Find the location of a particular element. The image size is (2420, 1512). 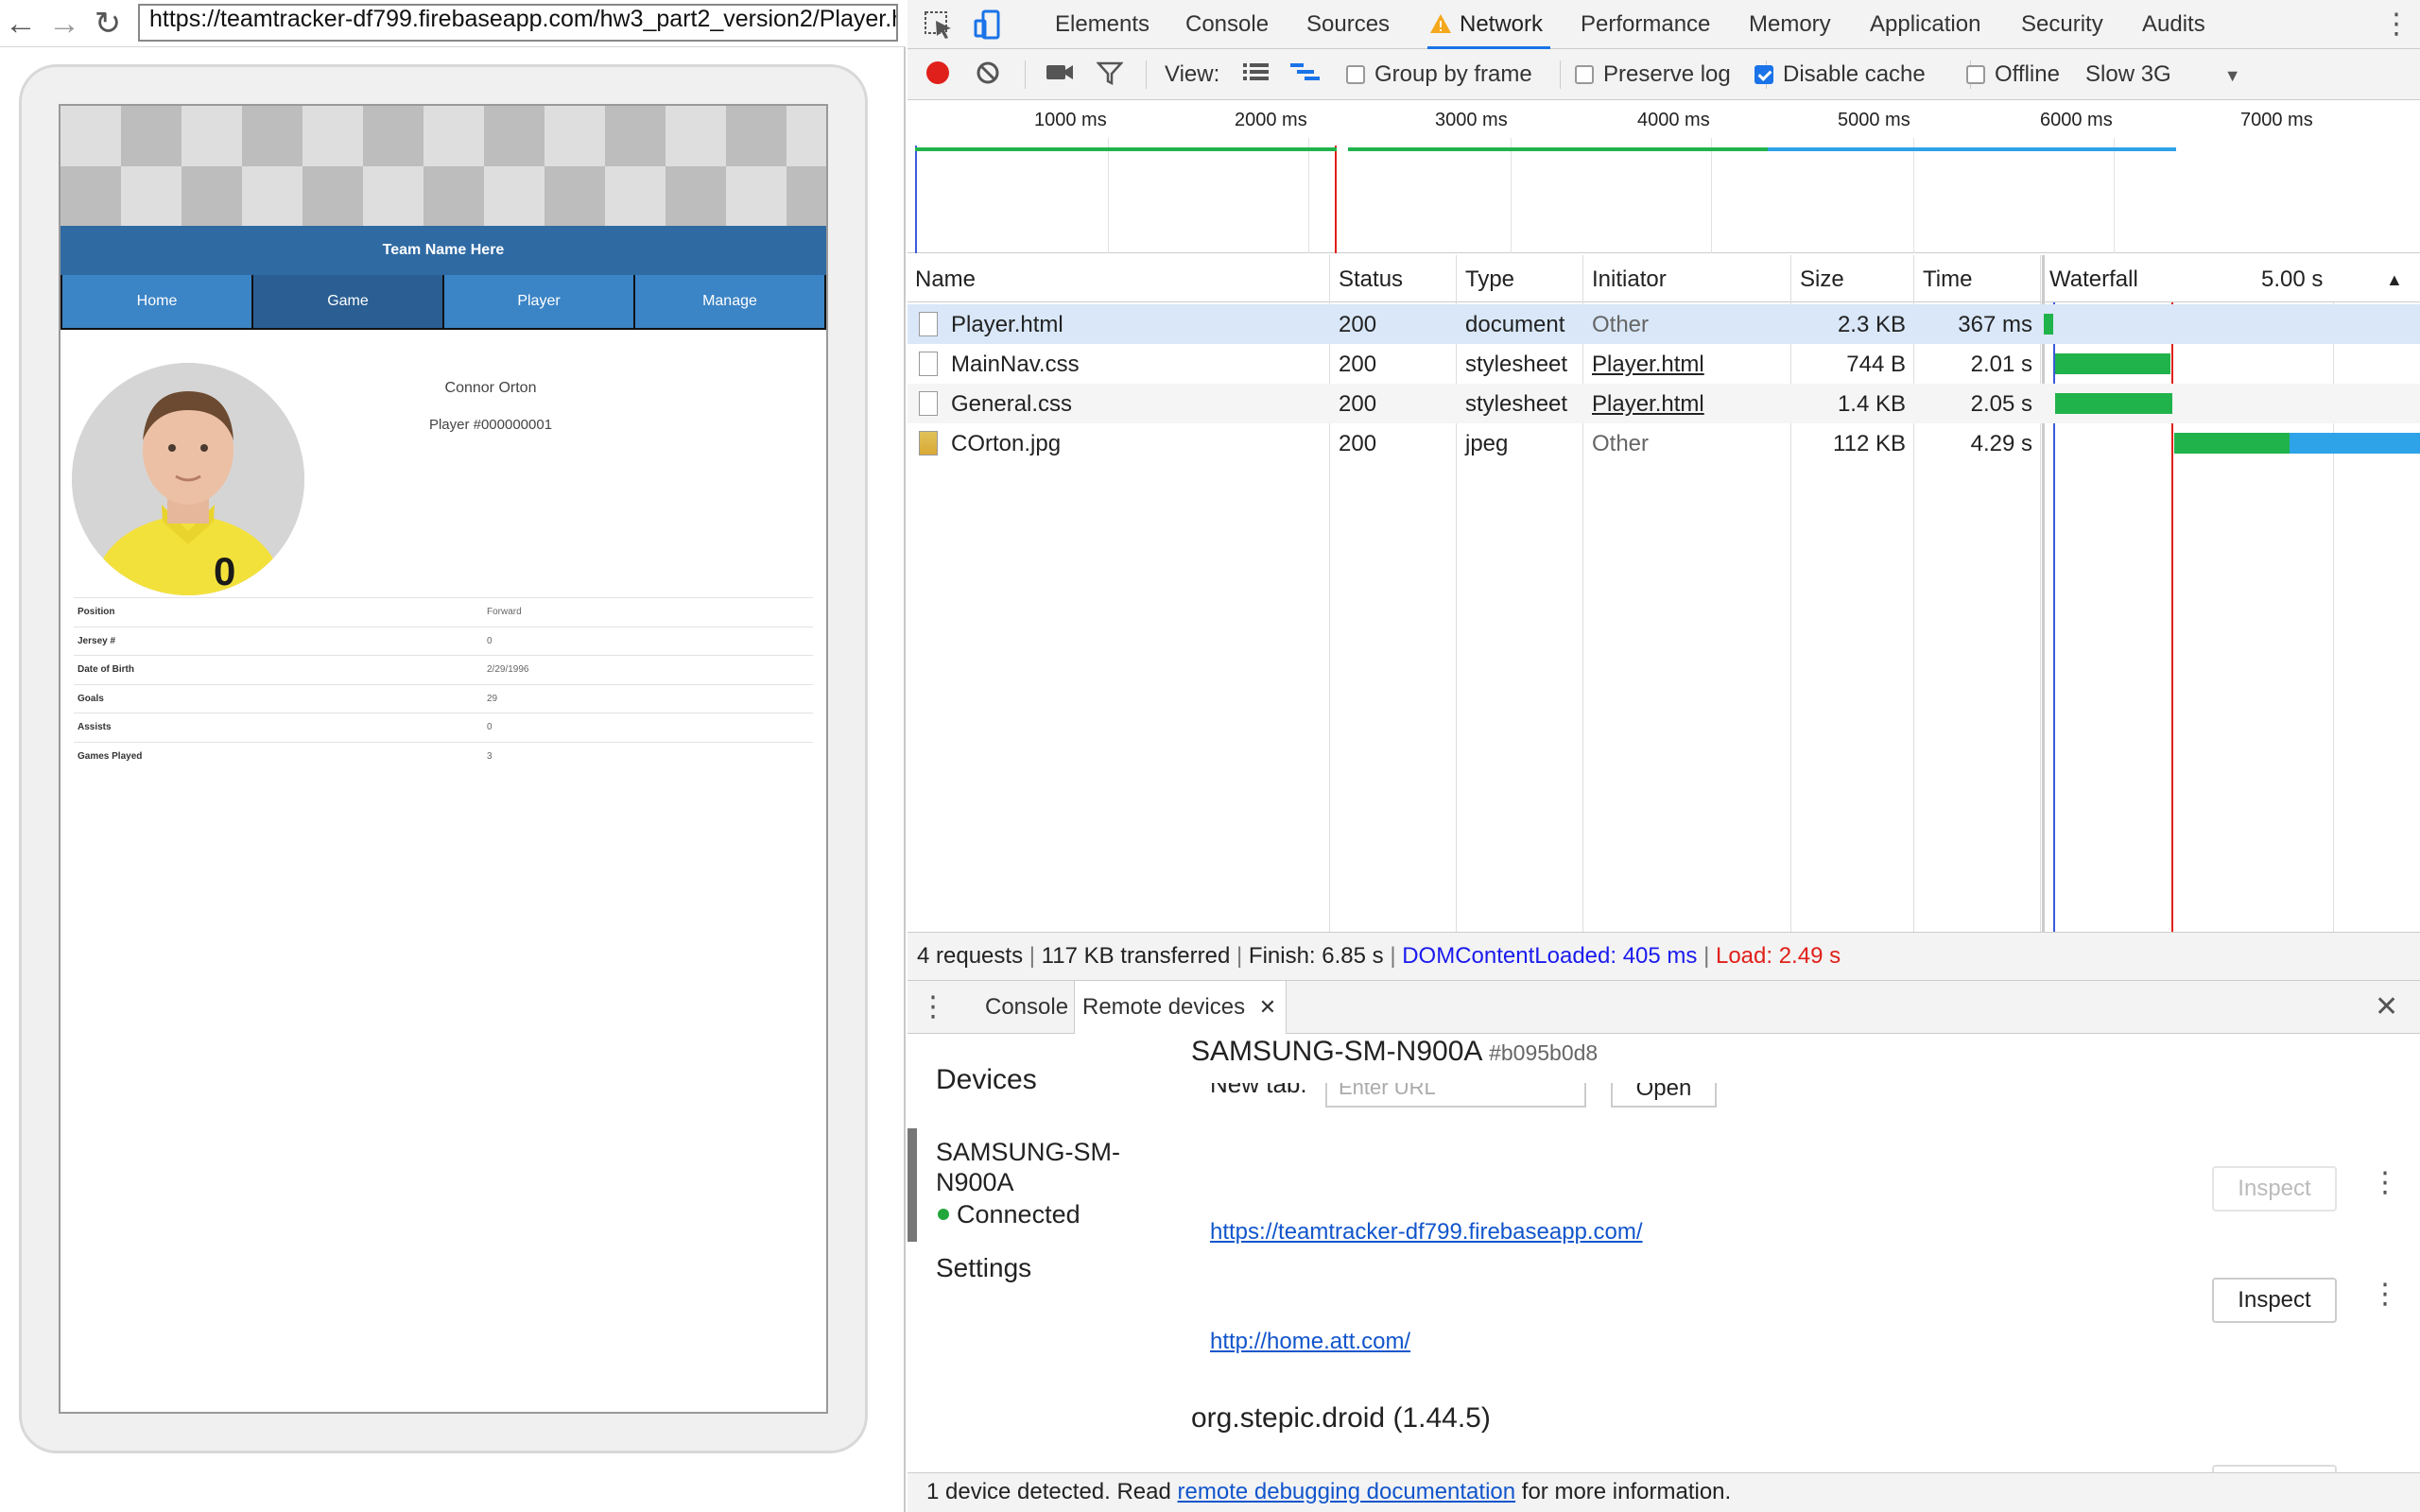

nav-home-button: Home is located at coordinates (156, 301).